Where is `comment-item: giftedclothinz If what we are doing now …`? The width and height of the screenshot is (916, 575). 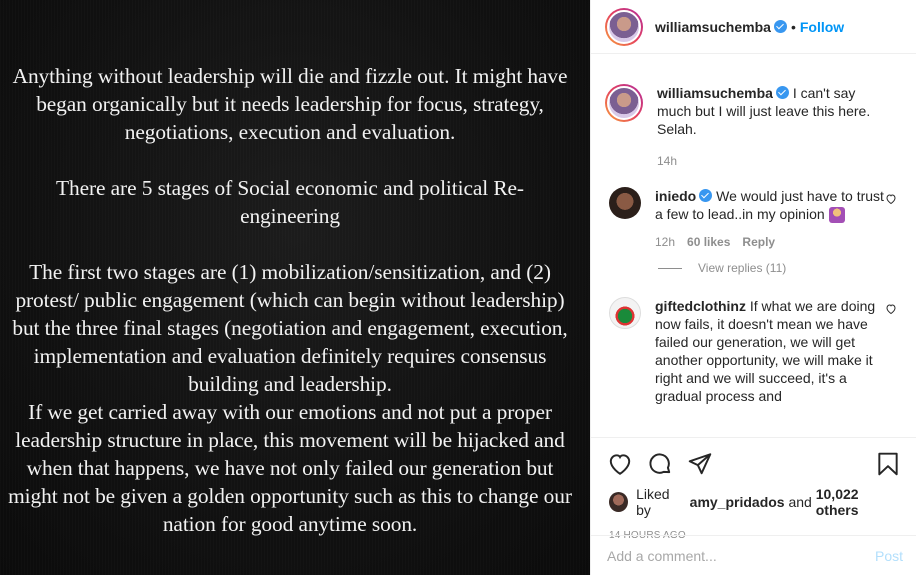
comment-item: giftedclothinz If what we are doing now … is located at coordinates (753, 351).